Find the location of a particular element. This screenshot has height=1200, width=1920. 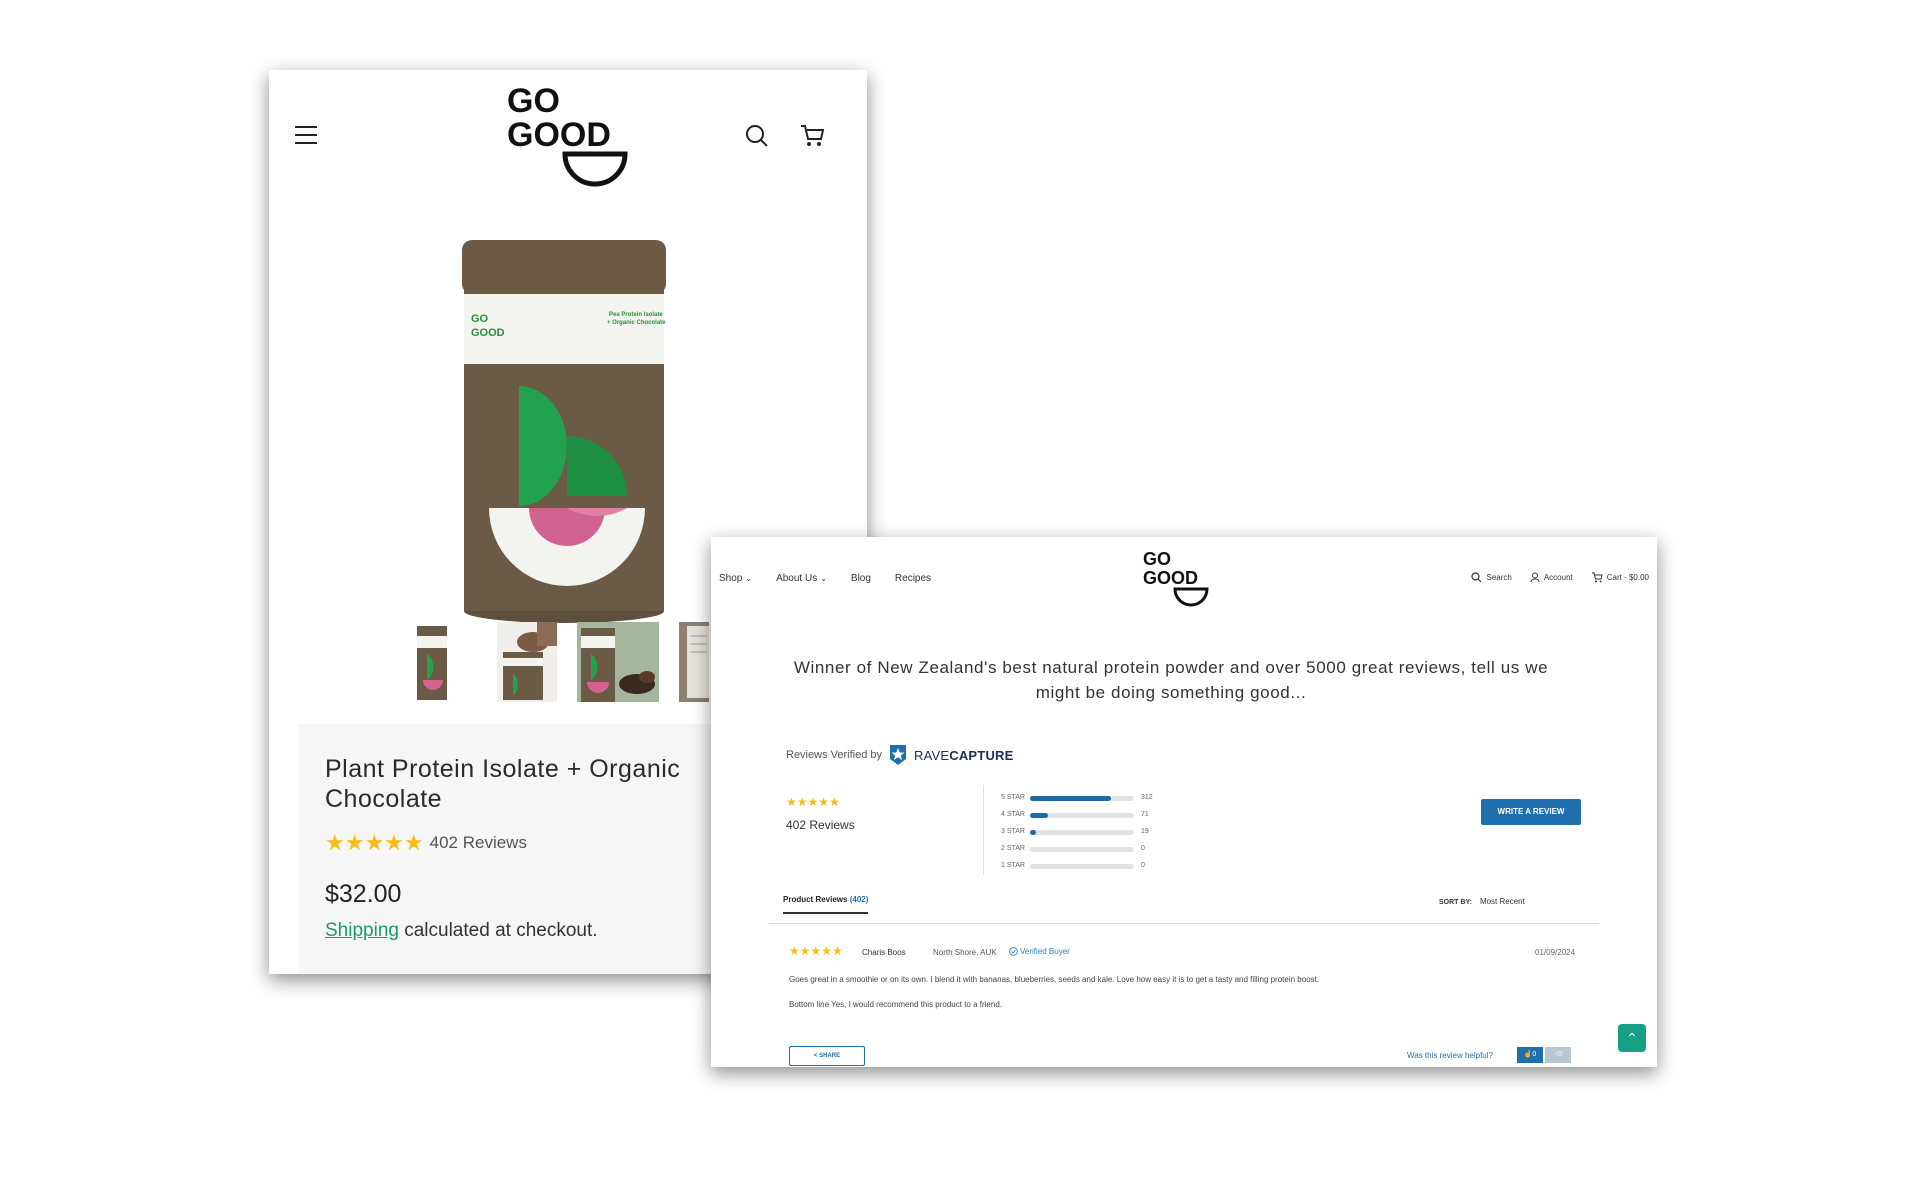

can-label-line2: + Organic Chocolate is located at coordinates (636, 323).